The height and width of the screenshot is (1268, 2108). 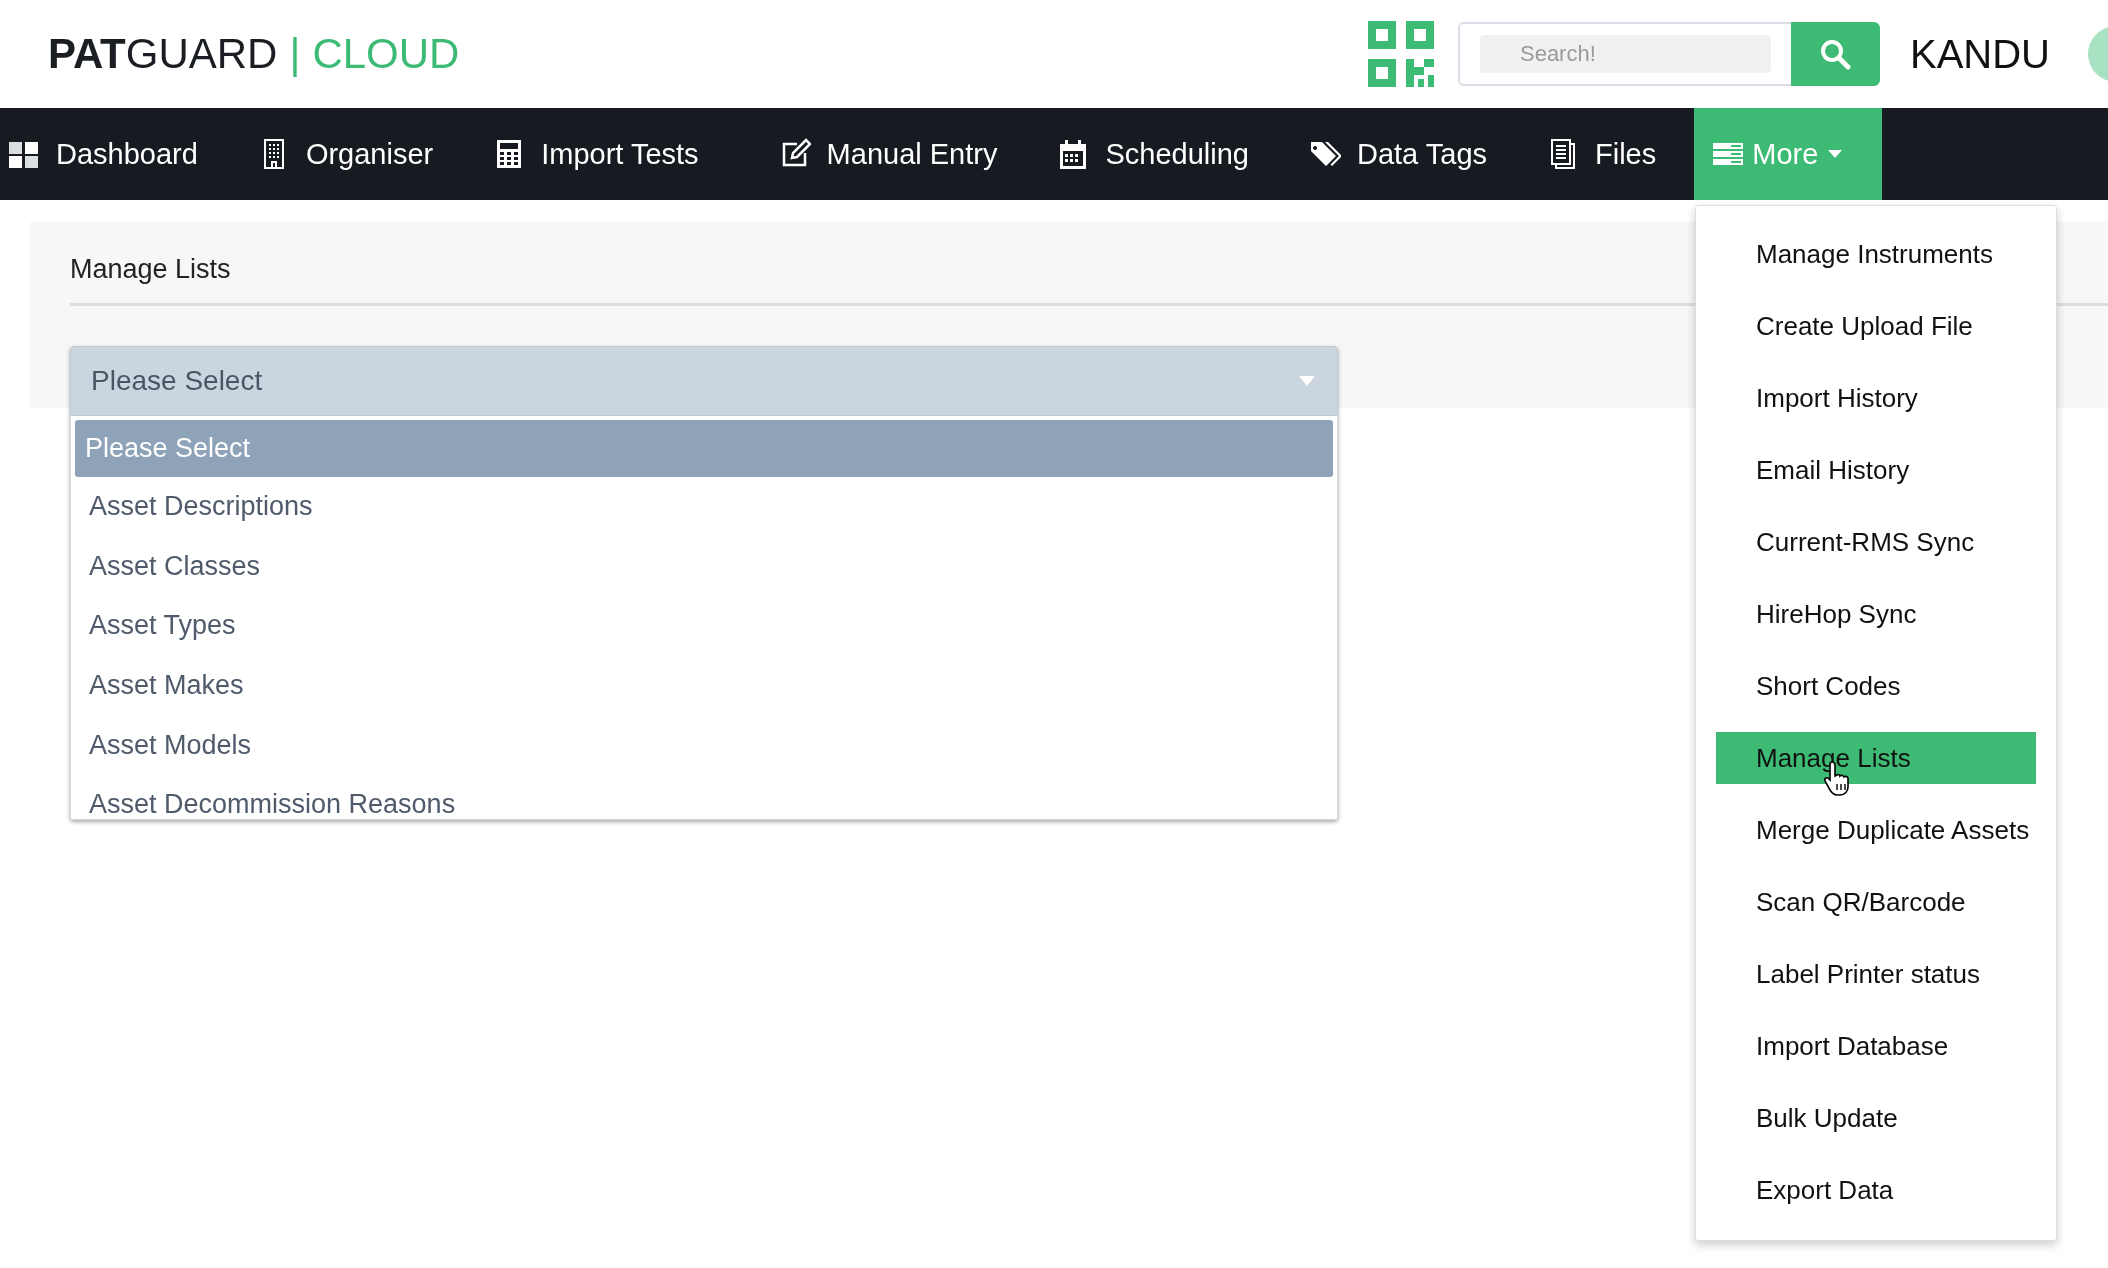 I want to click on menu-item: Label Printer status, so click(x=1866, y=974).